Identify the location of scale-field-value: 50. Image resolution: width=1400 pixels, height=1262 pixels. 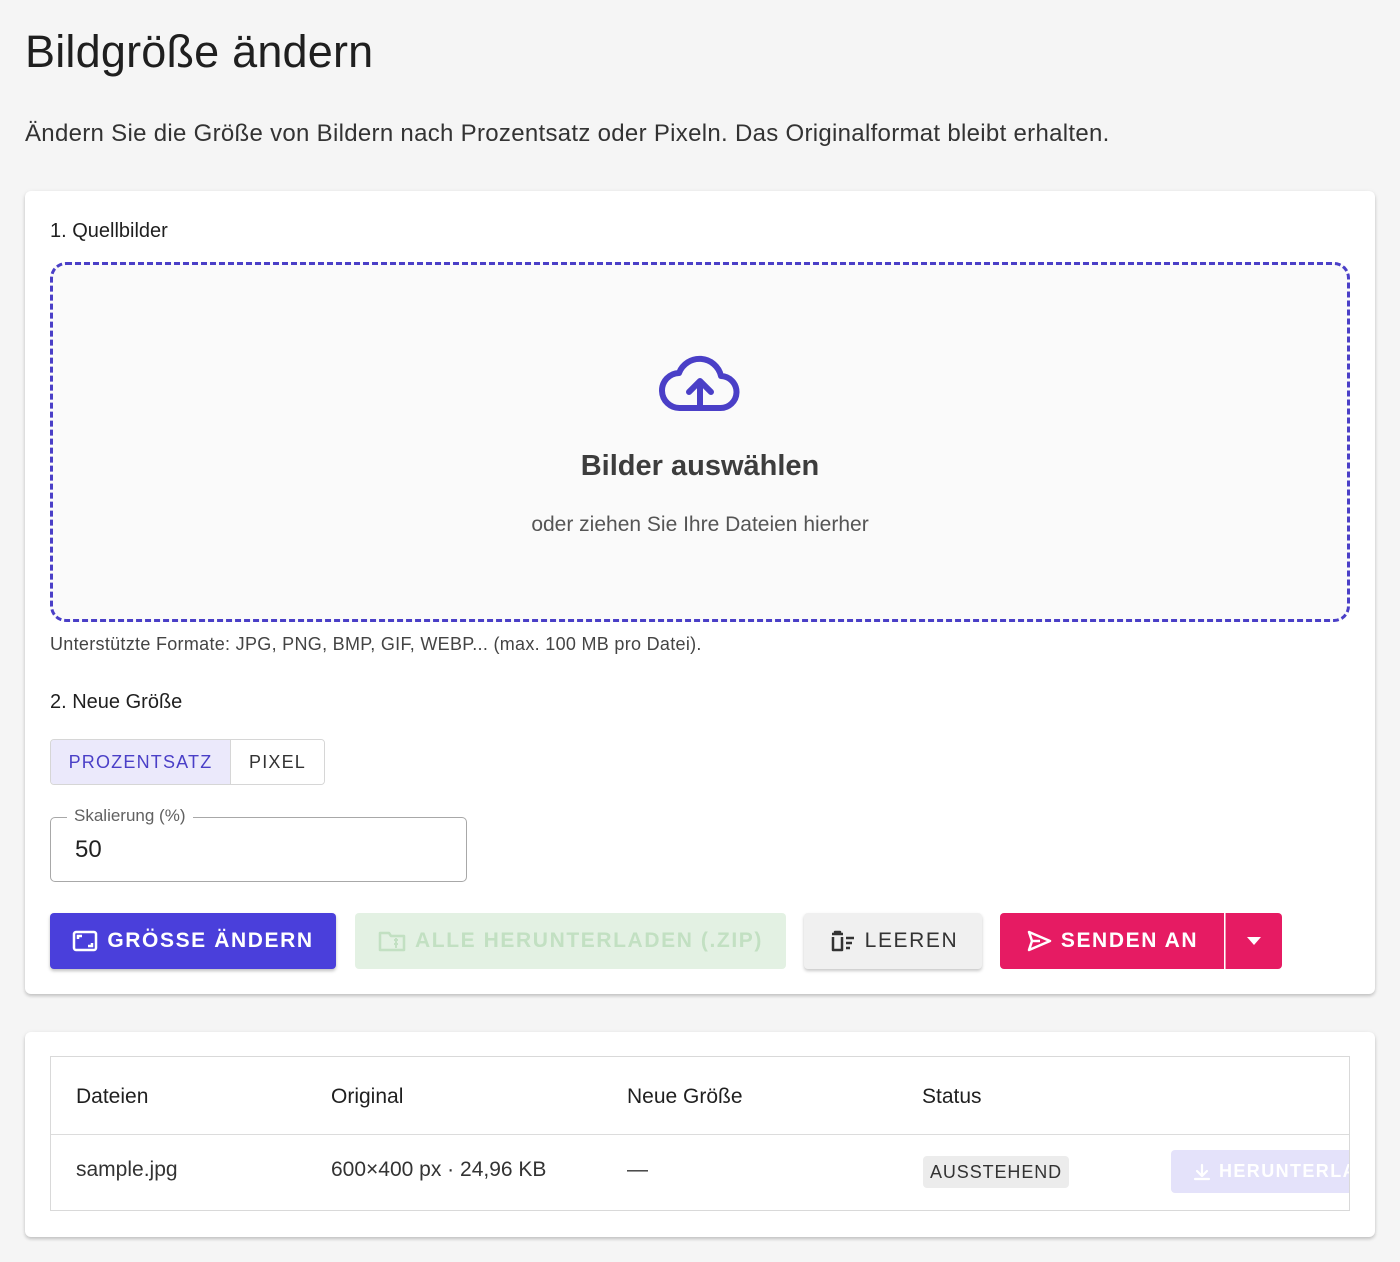
(88, 850).